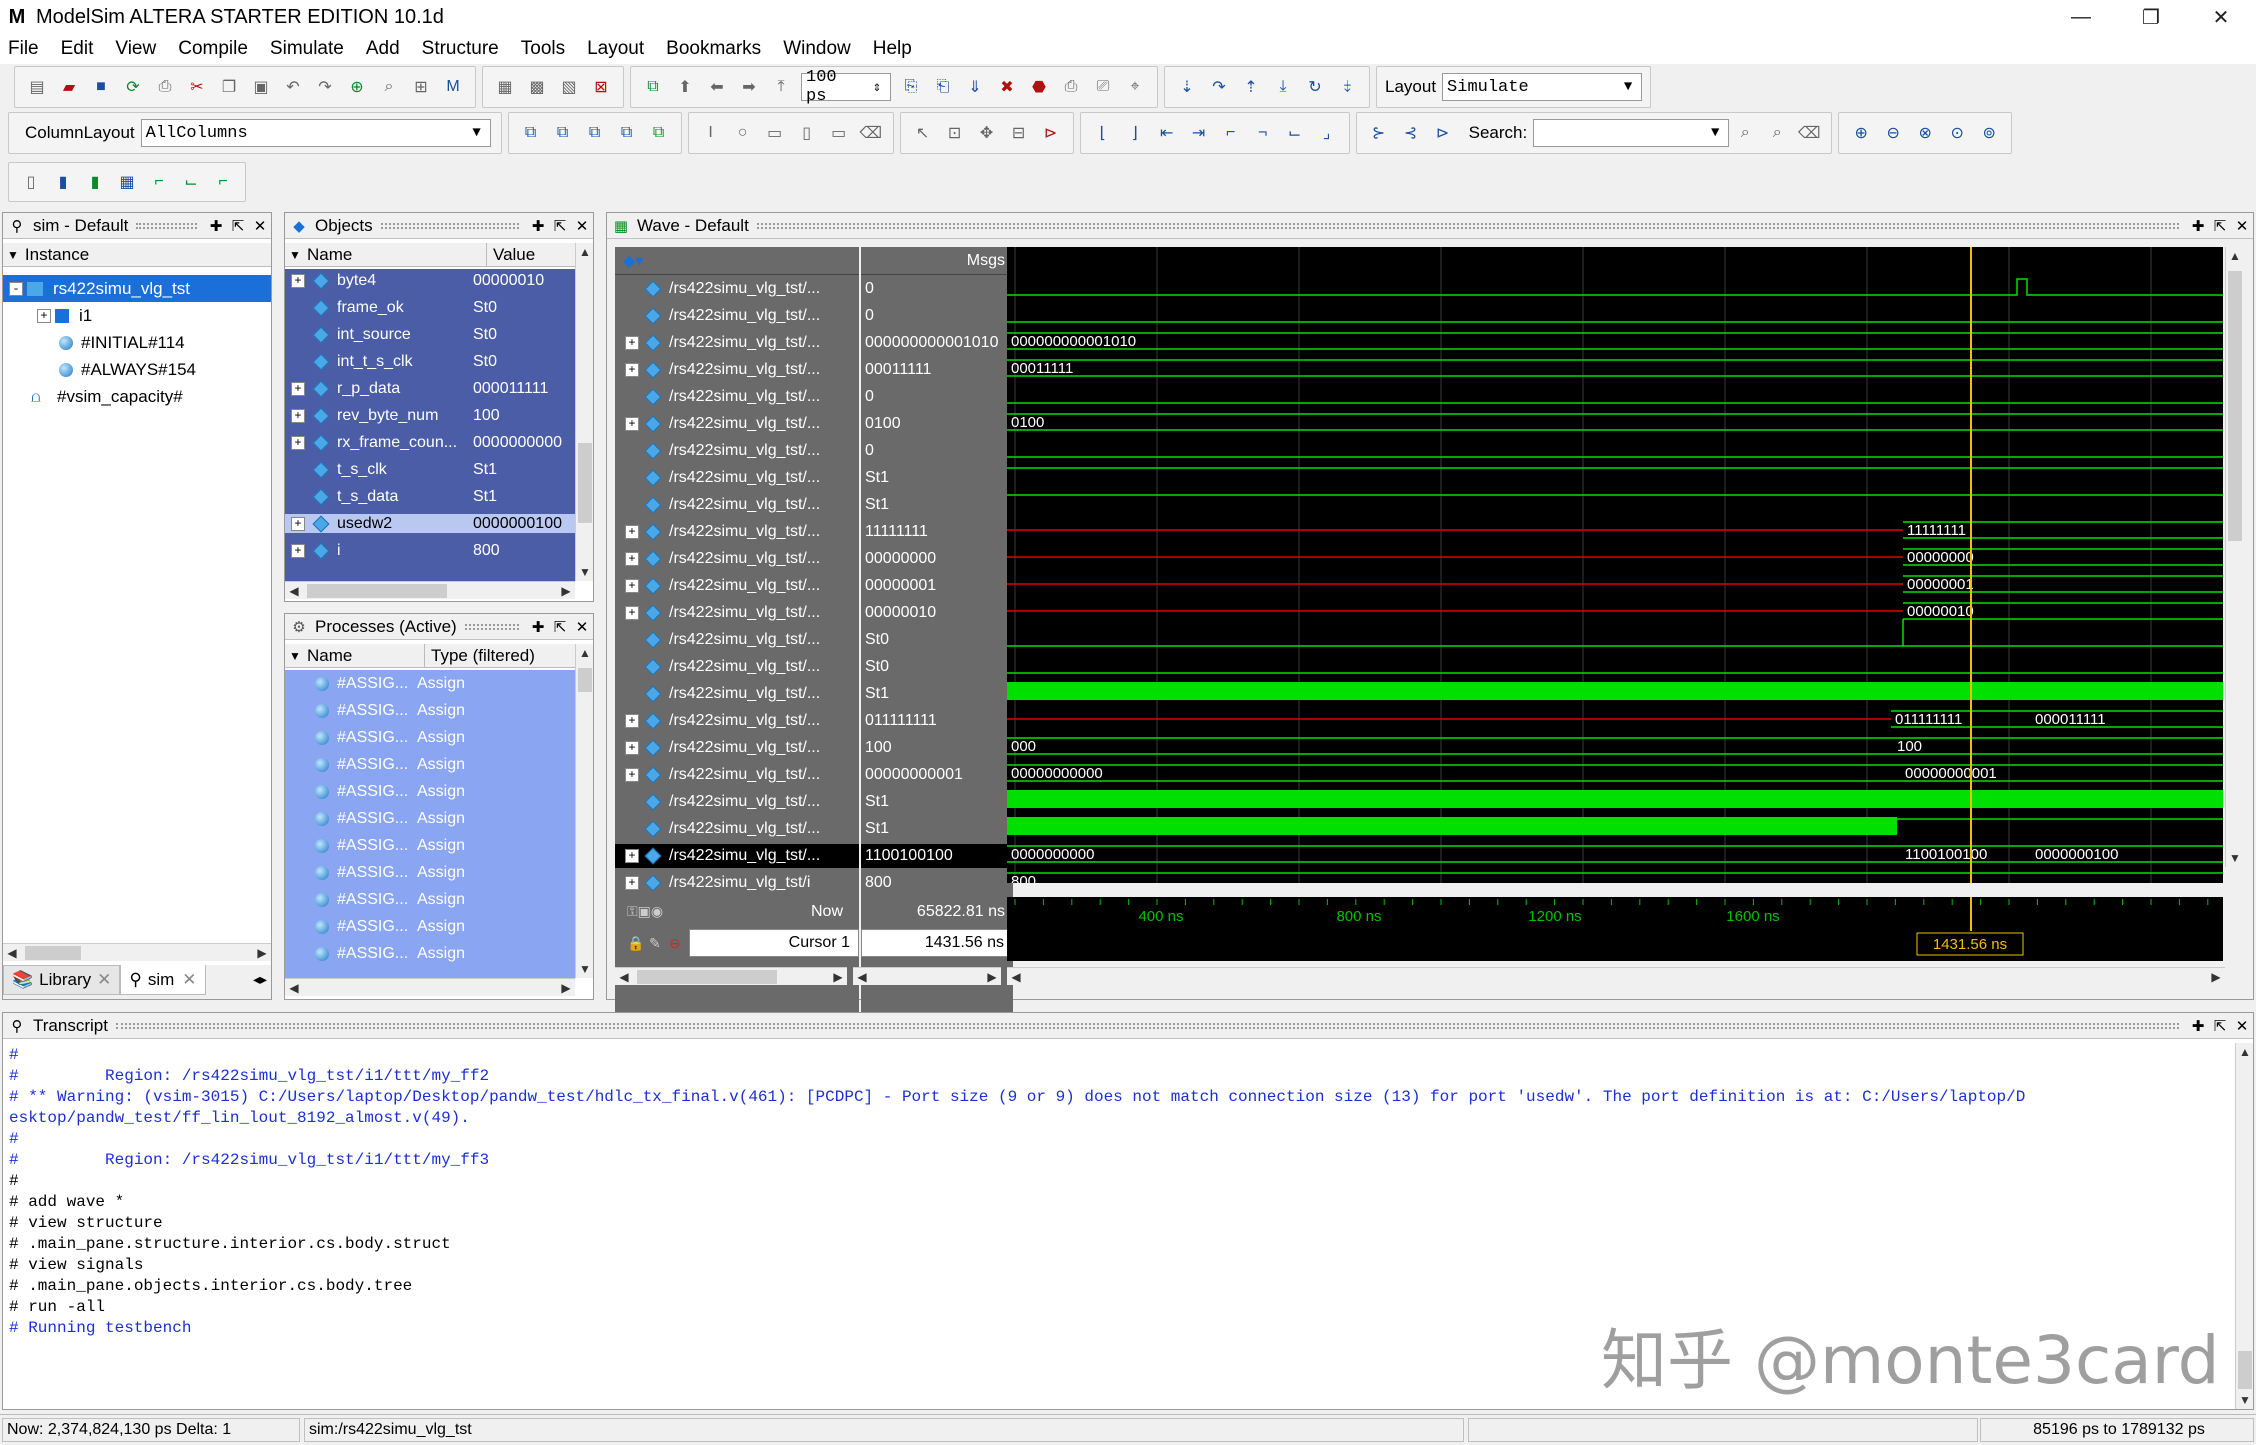  Describe the element at coordinates (653, 87) in the screenshot. I see `restart-icon: ⧉` at that location.